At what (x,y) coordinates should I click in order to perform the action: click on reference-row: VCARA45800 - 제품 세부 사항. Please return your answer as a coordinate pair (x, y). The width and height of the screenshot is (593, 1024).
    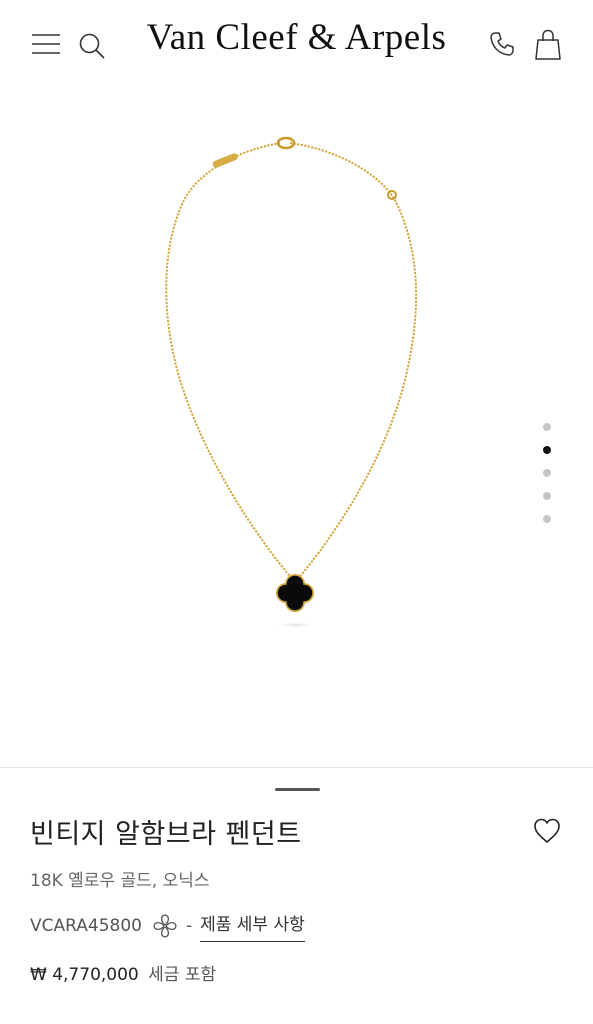
    Looking at the image, I should click on (167, 926).